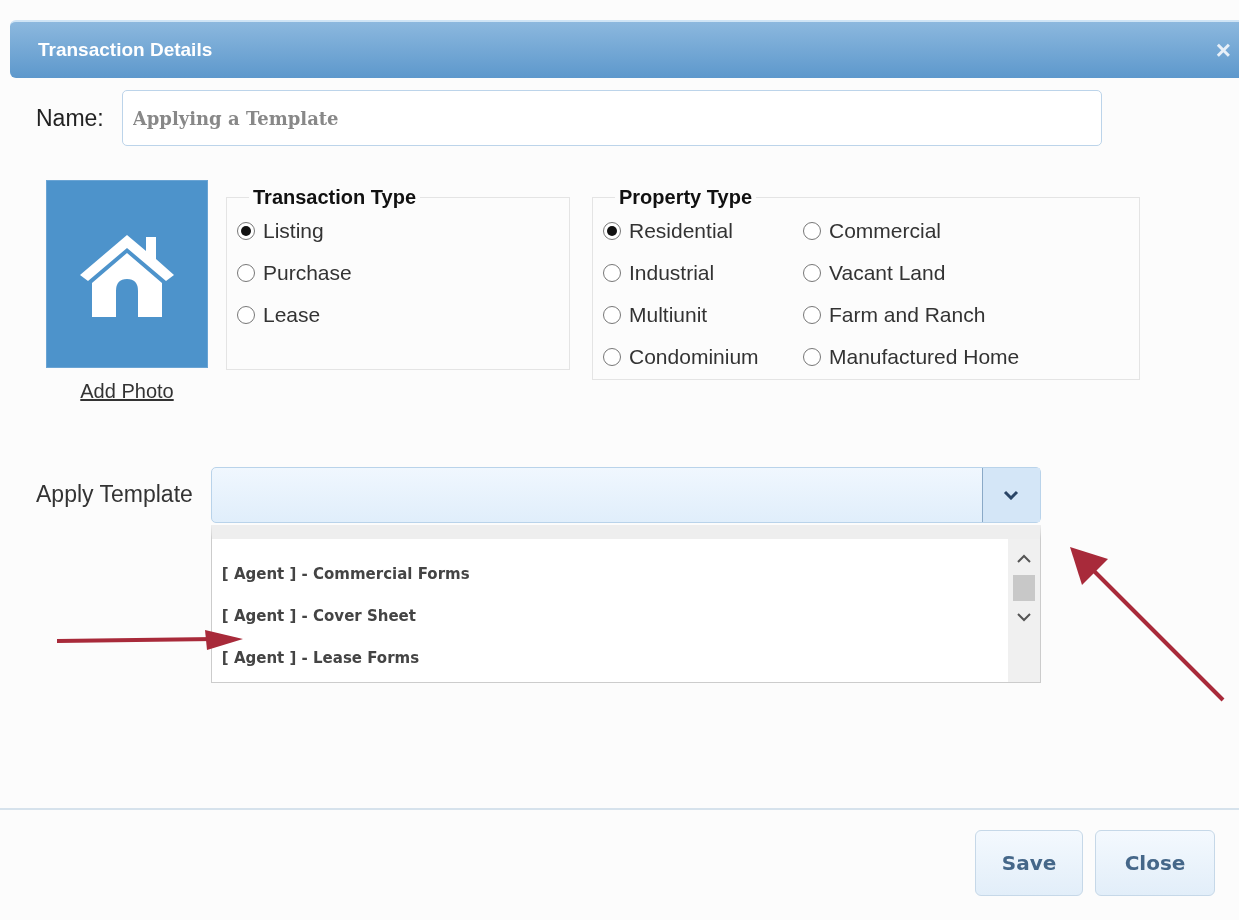 The height and width of the screenshot is (920, 1239). I want to click on radio-option: Multiunit, so click(703, 315).